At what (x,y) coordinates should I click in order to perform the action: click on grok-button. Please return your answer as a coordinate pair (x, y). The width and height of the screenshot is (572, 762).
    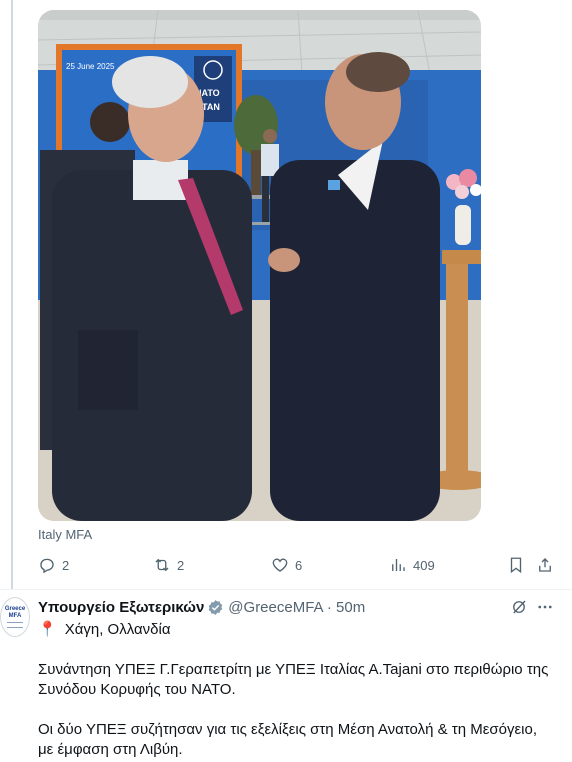
    Looking at the image, I should click on (519, 607).